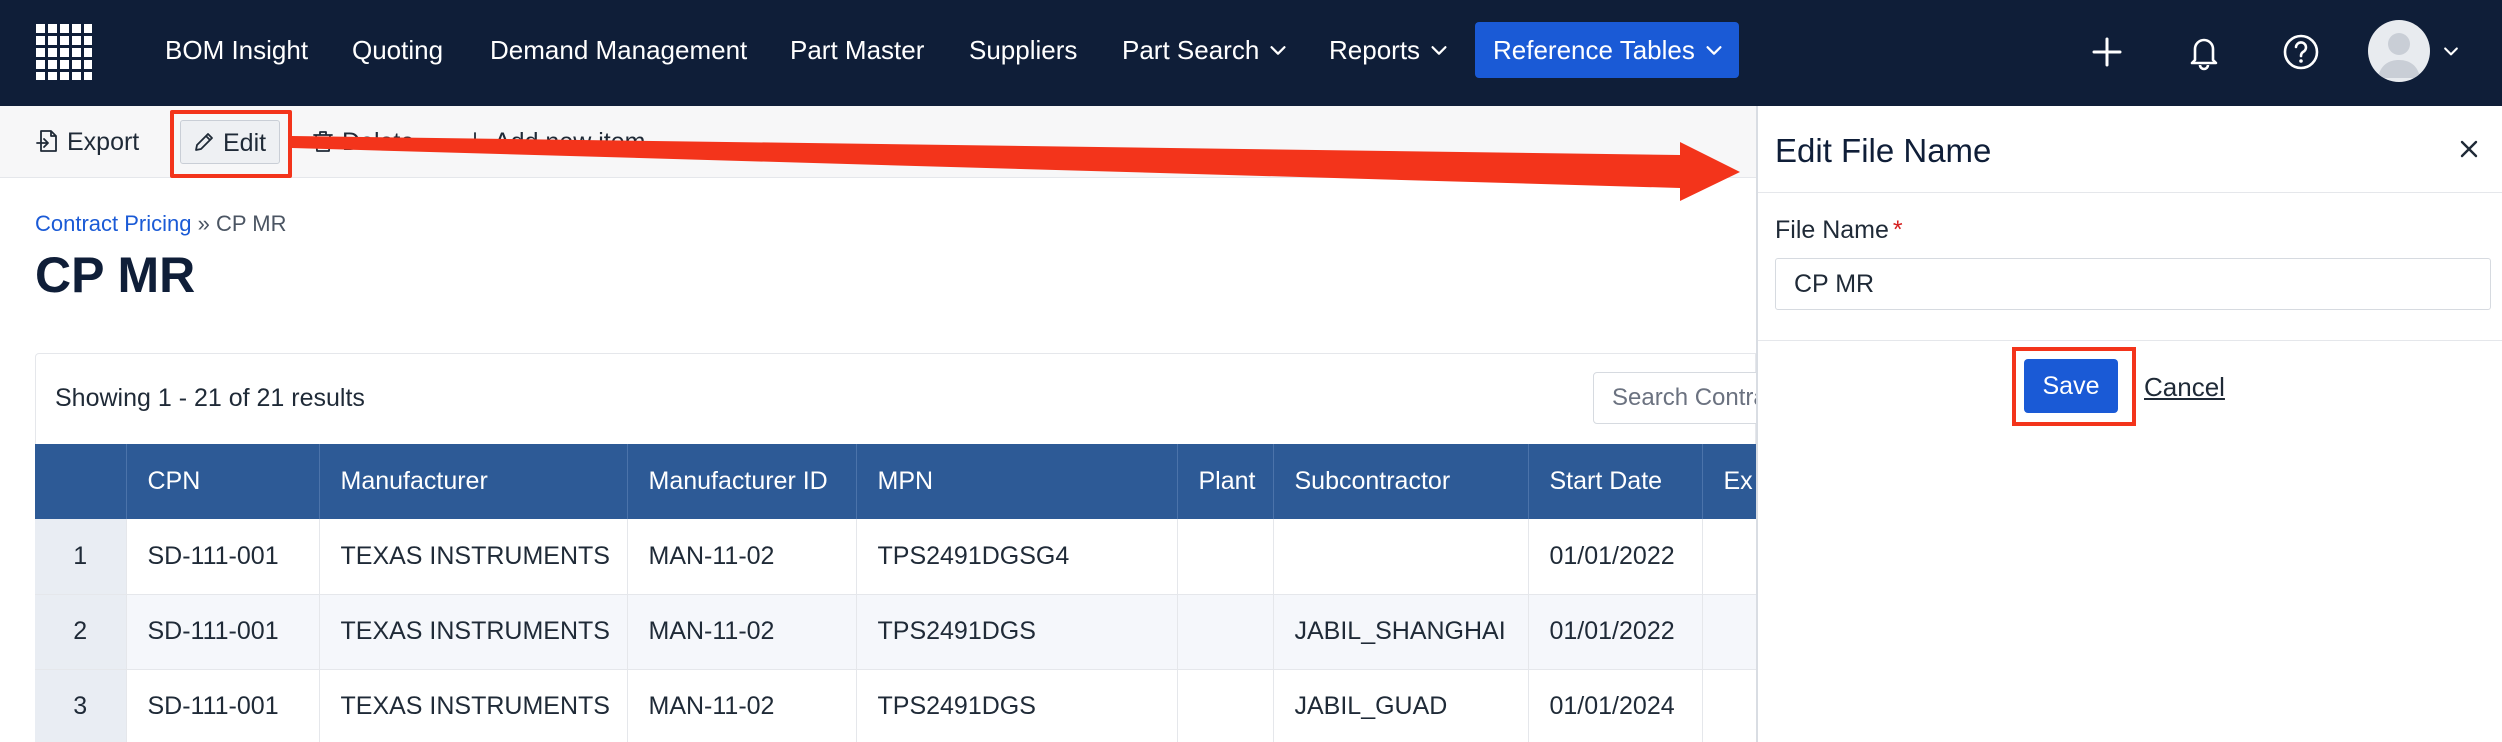 This screenshot has width=2502, height=742. What do you see at coordinates (378, 142) in the screenshot?
I see `delete-label: Delete` at bounding box center [378, 142].